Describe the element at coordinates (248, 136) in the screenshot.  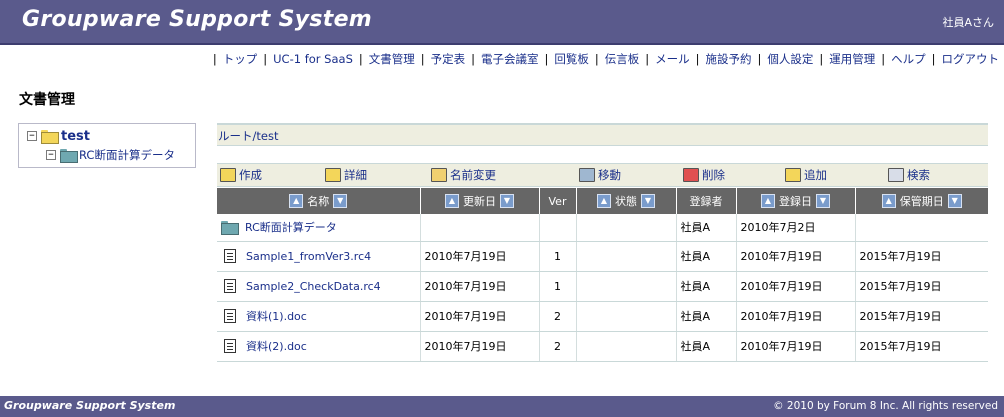
I see `breadcrumb-path: ルート/test` at that location.